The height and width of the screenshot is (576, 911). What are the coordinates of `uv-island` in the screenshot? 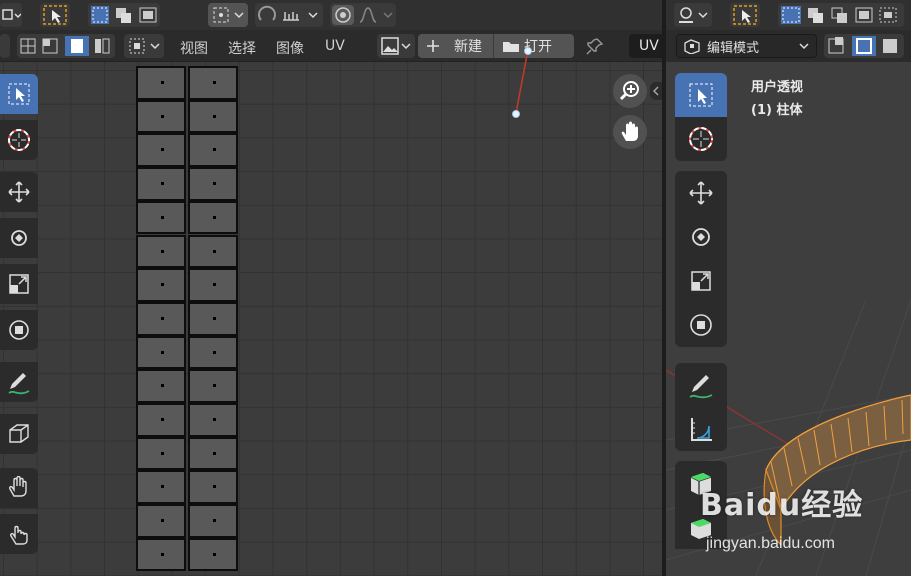 It's located at (188, 319).